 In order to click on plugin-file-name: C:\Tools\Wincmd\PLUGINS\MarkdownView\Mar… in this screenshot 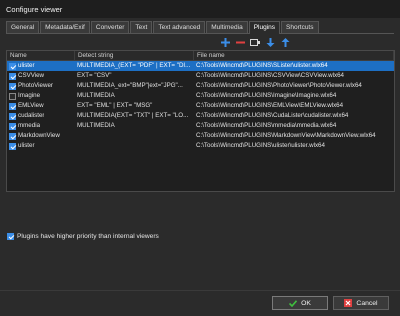, I will do `click(286, 135)`.